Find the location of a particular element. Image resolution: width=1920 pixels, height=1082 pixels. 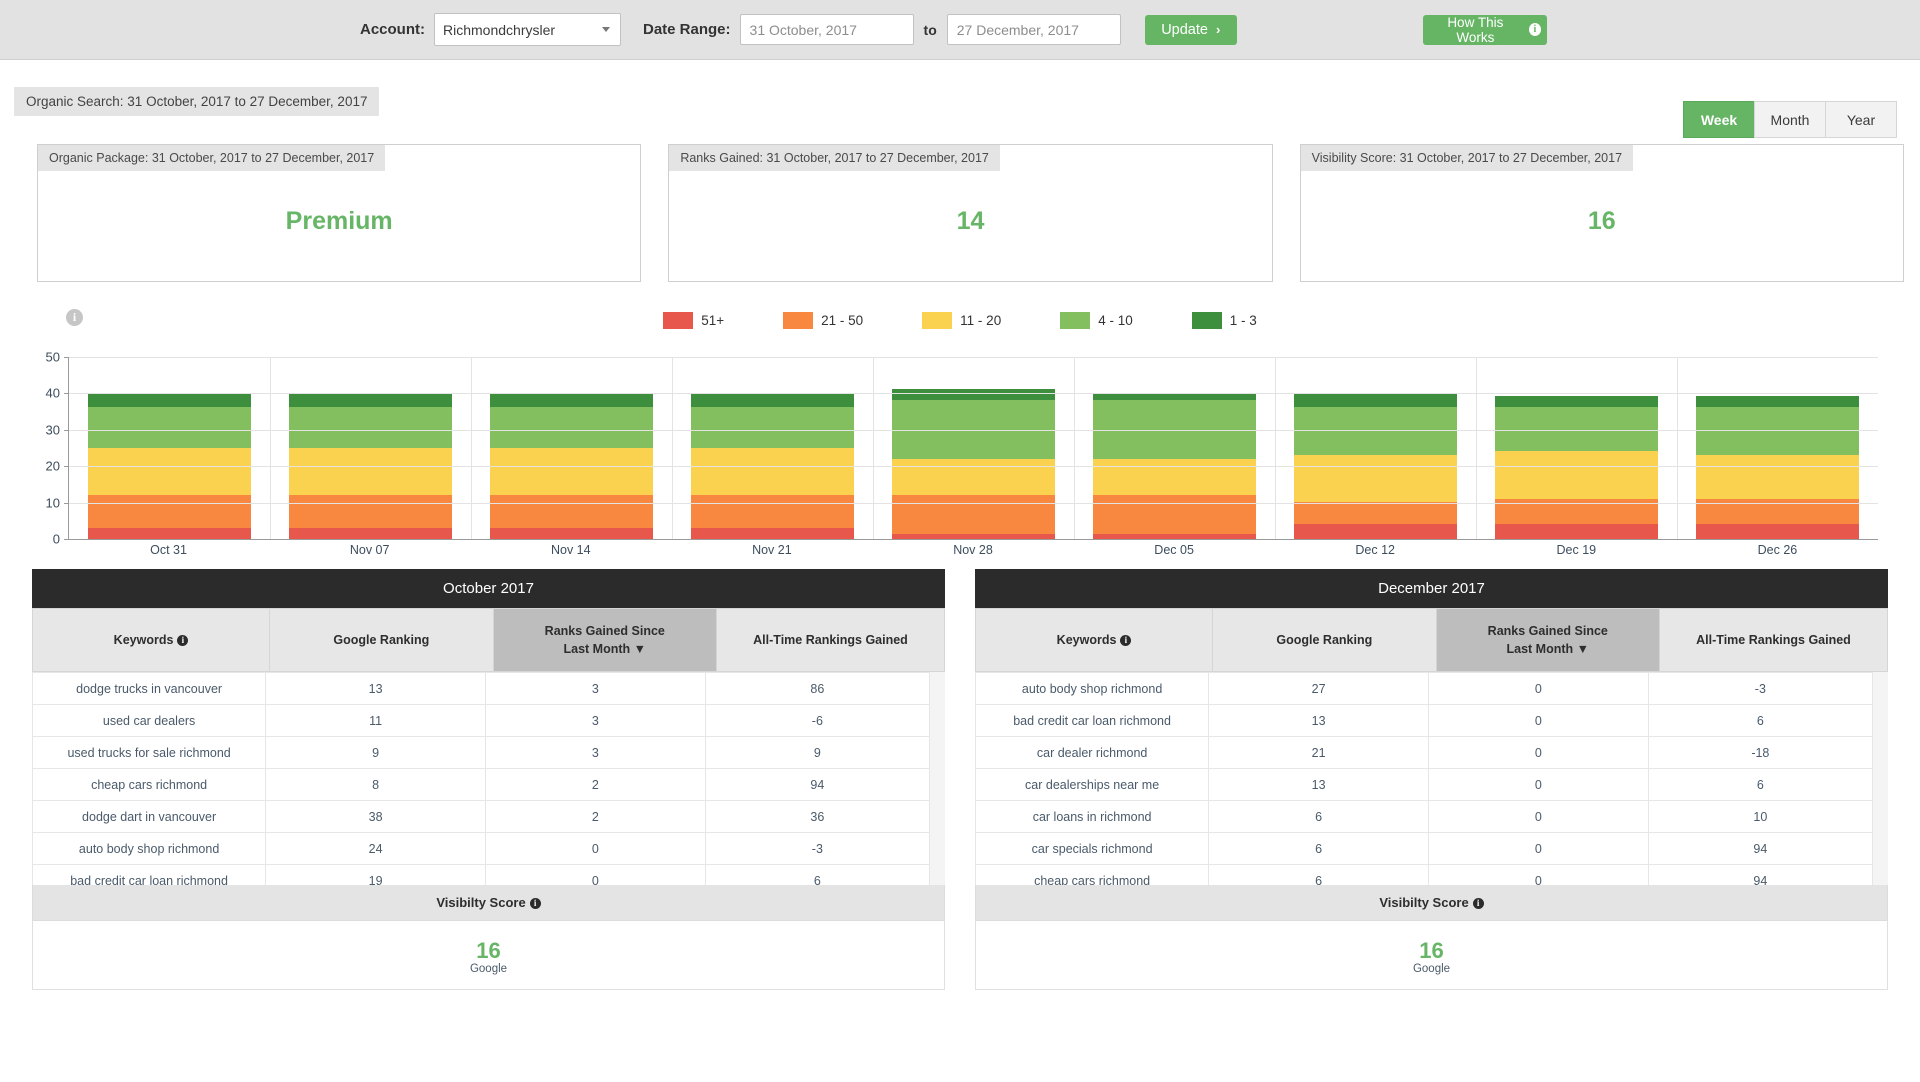

table-row: car dealerships near me 13 0 6 is located at coordinates (1424, 785).